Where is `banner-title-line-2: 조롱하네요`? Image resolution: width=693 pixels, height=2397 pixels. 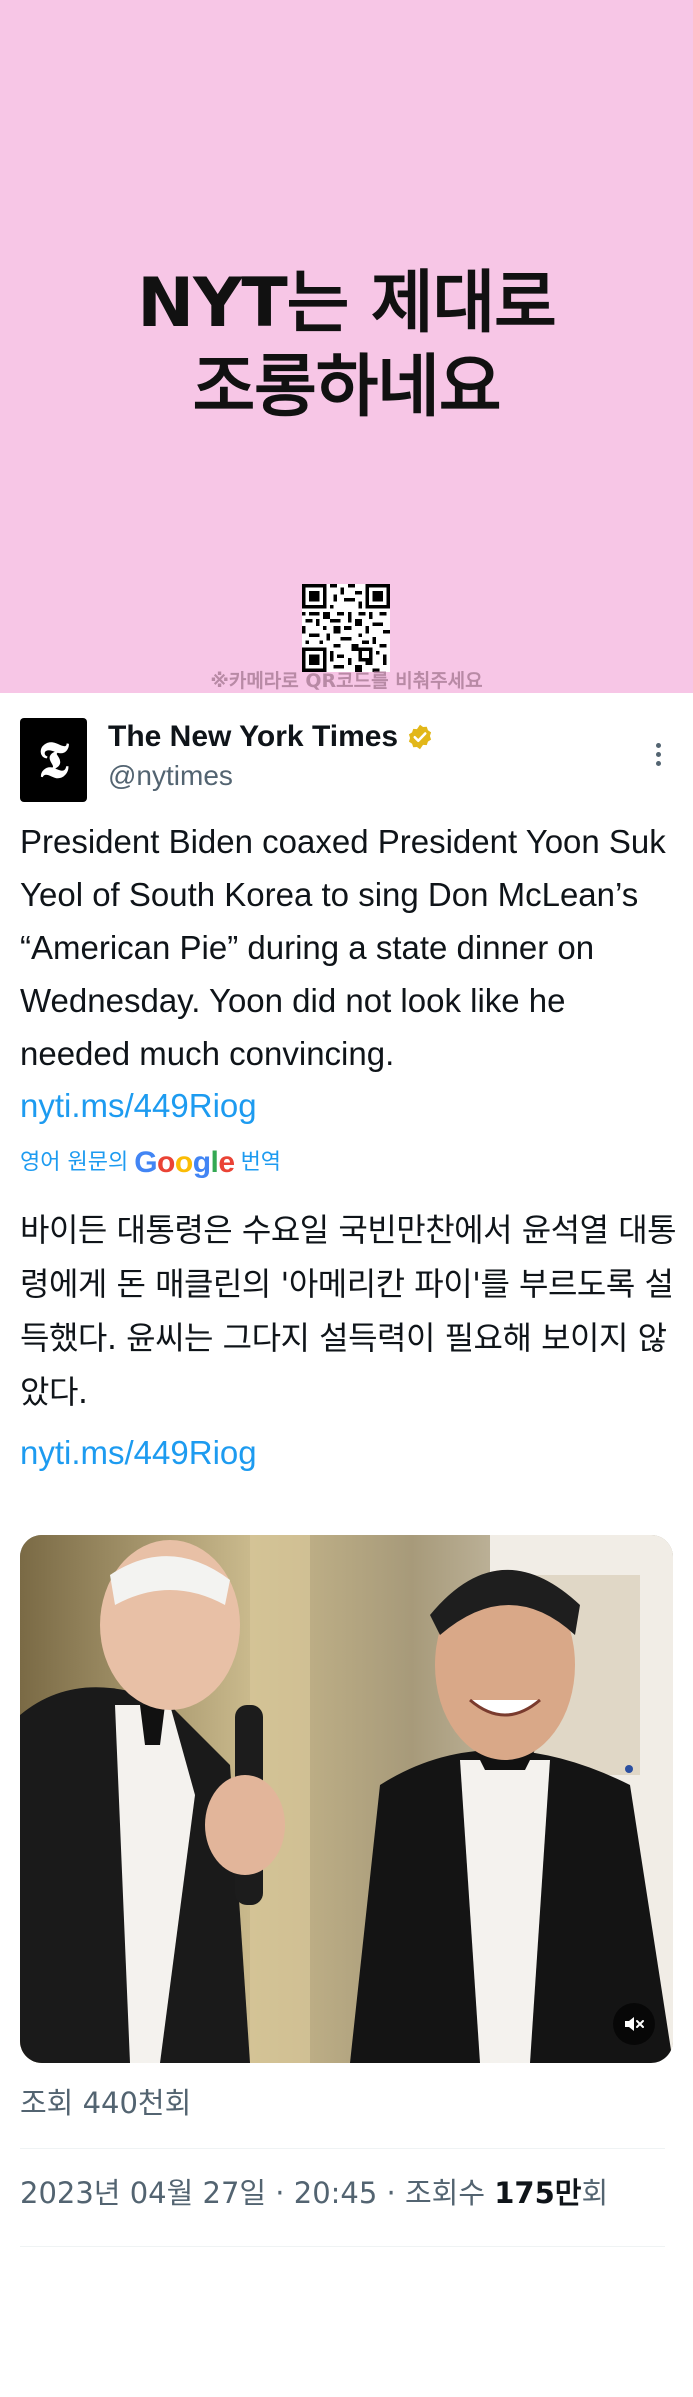
banner-title-line-2: 조롱하네요 is located at coordinates (347, 387).